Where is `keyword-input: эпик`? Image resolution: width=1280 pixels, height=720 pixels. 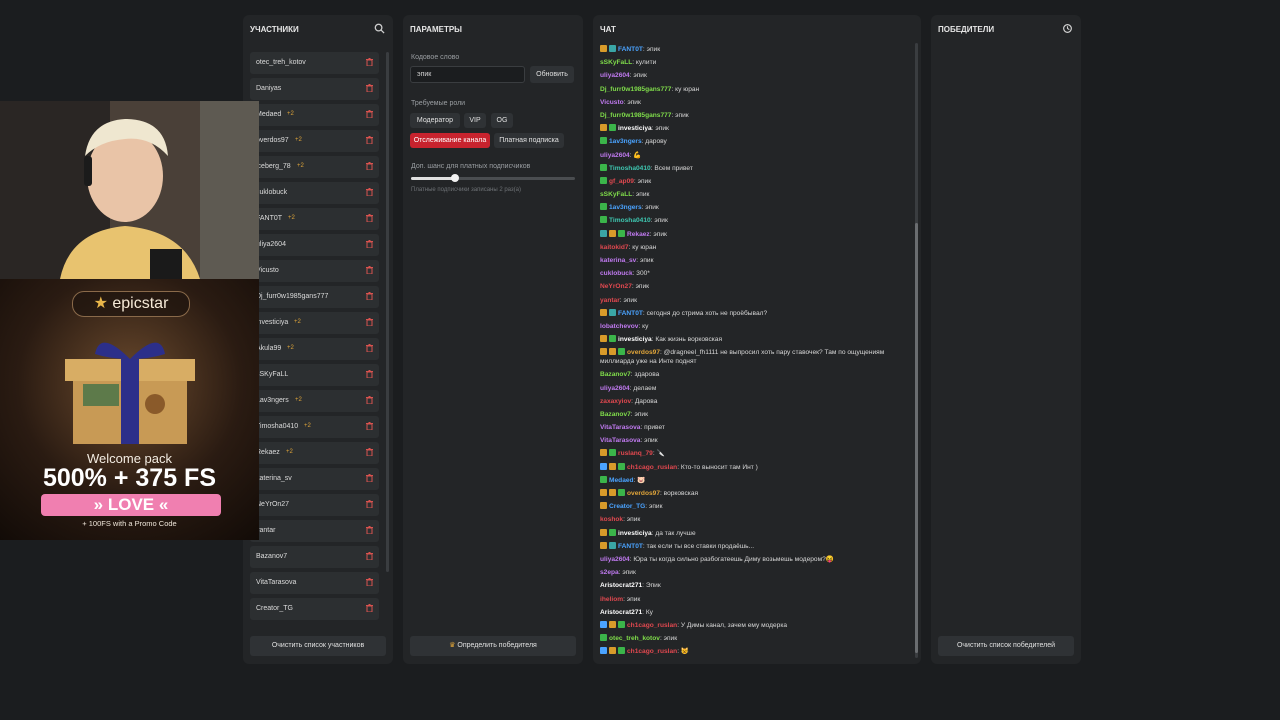 keyword-input: эпик is located at coordinates (467, 74).